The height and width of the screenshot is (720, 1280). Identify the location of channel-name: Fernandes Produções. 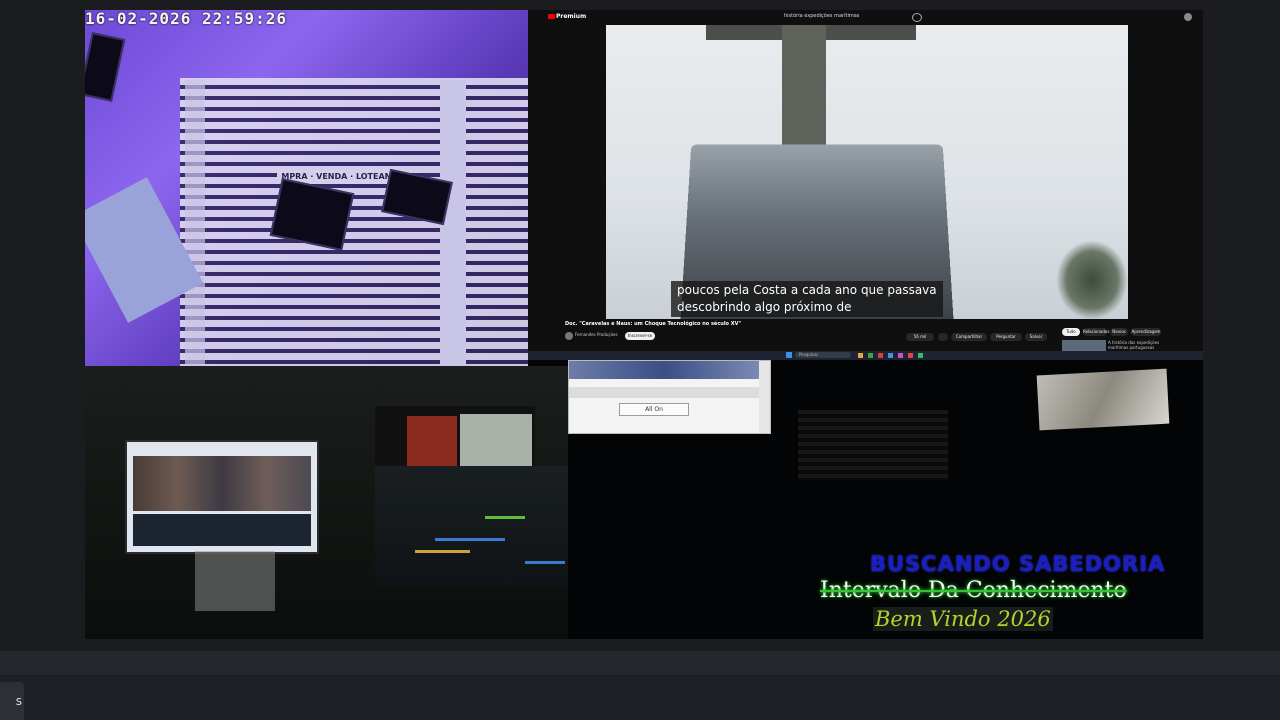
(596, 334).